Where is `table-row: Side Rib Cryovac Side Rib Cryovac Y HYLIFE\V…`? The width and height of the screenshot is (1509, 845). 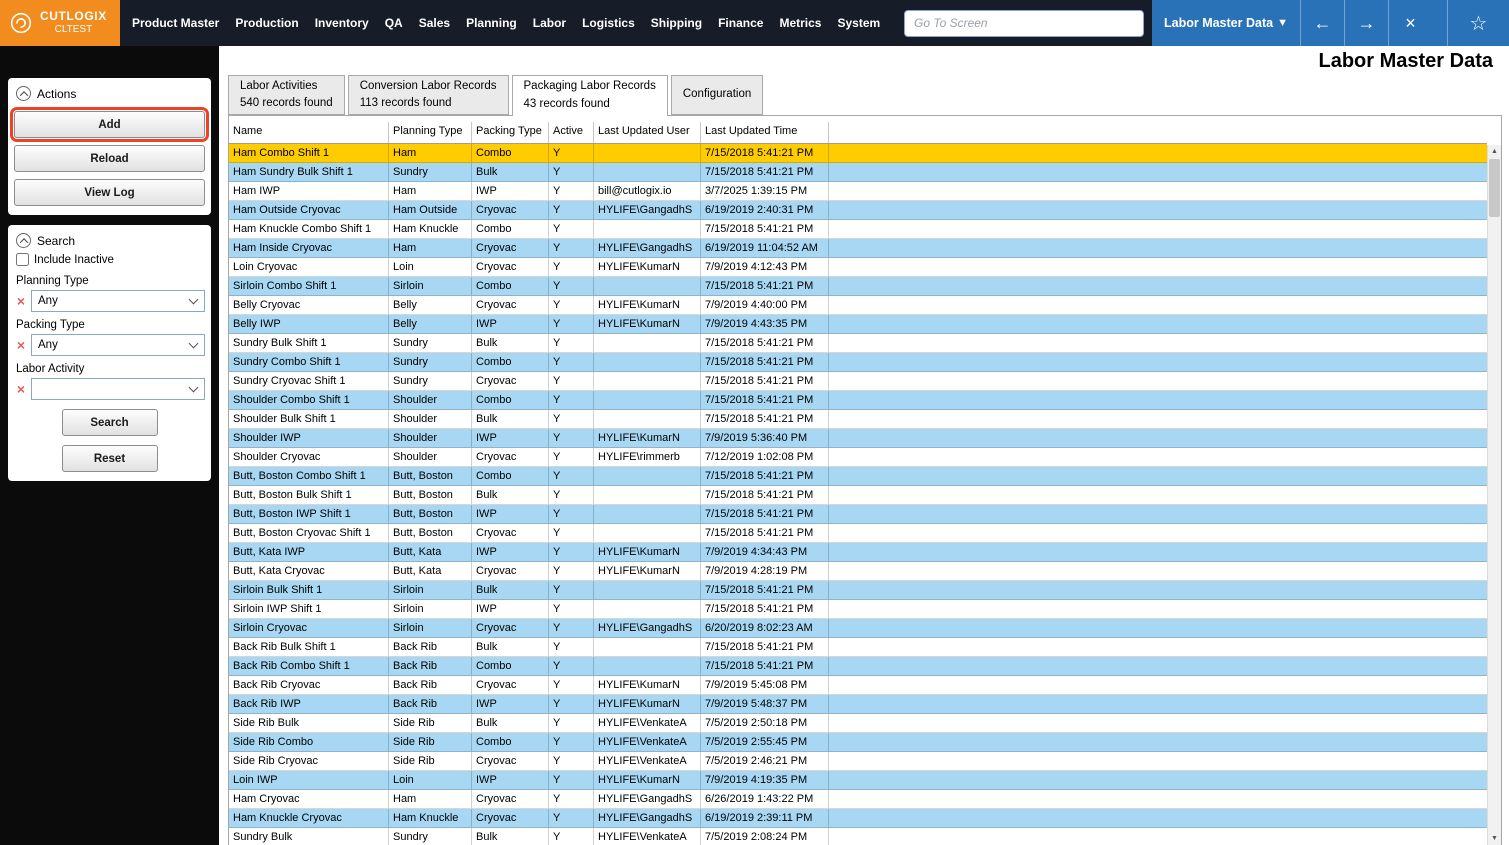
table-row: Side Rib Cryovac Side Rib Cryovac Y HYLIFE\V… is located at coordinates (858, 761).